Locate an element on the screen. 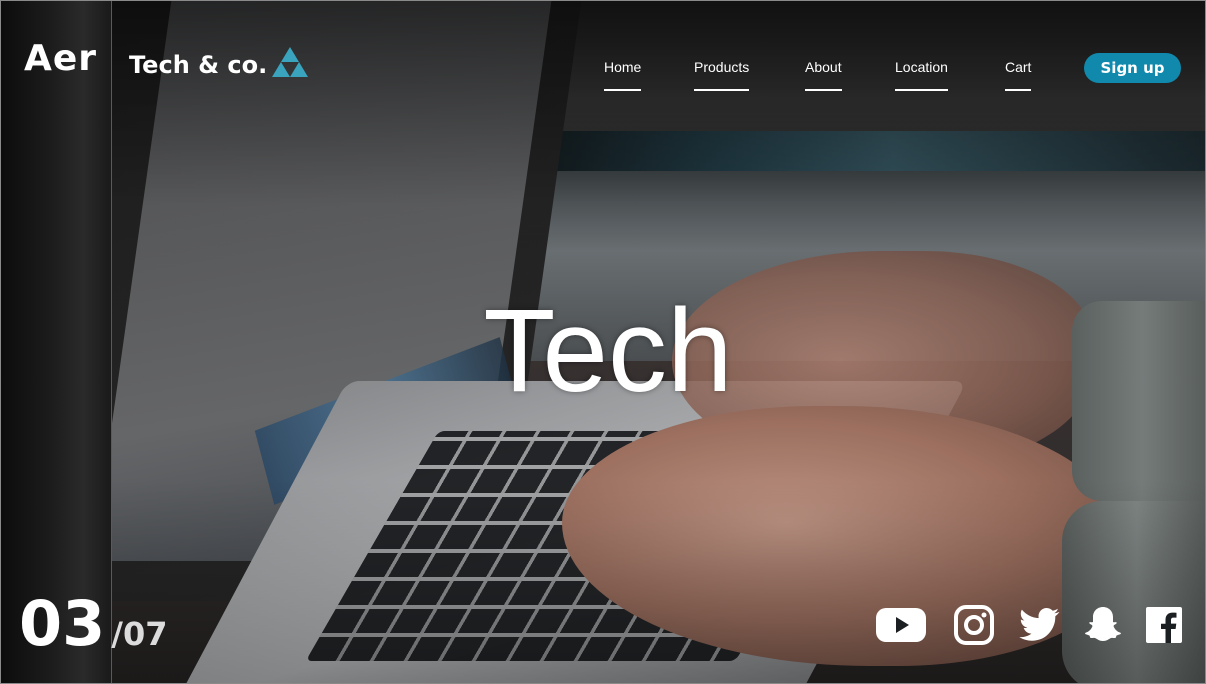  slide-total: /07 is located at coordinates (139, 634).